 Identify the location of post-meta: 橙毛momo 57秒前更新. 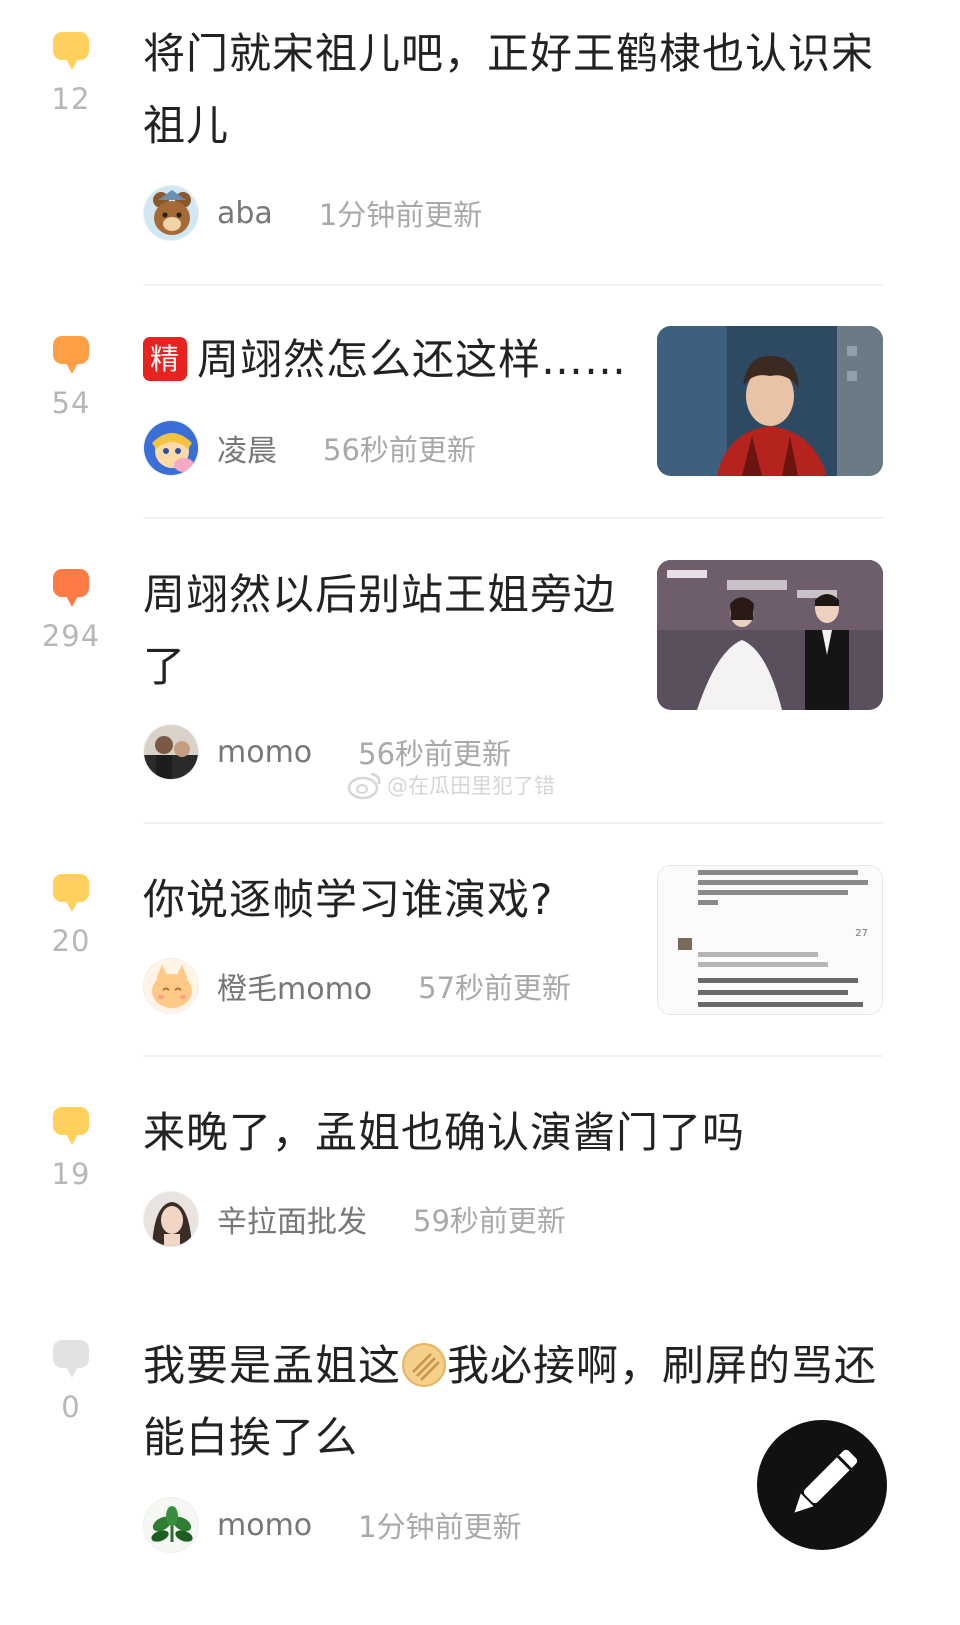
(357, 986).